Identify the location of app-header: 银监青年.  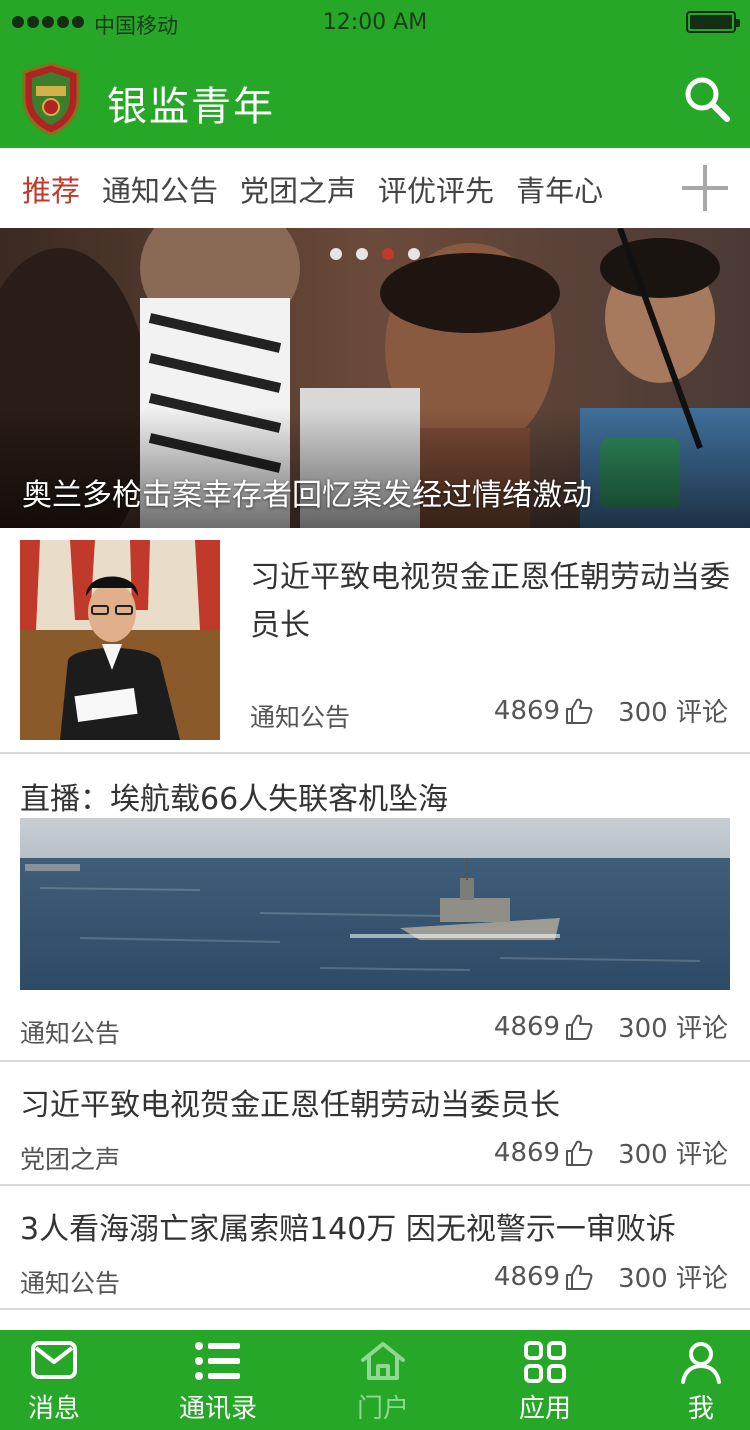
(375, 98).